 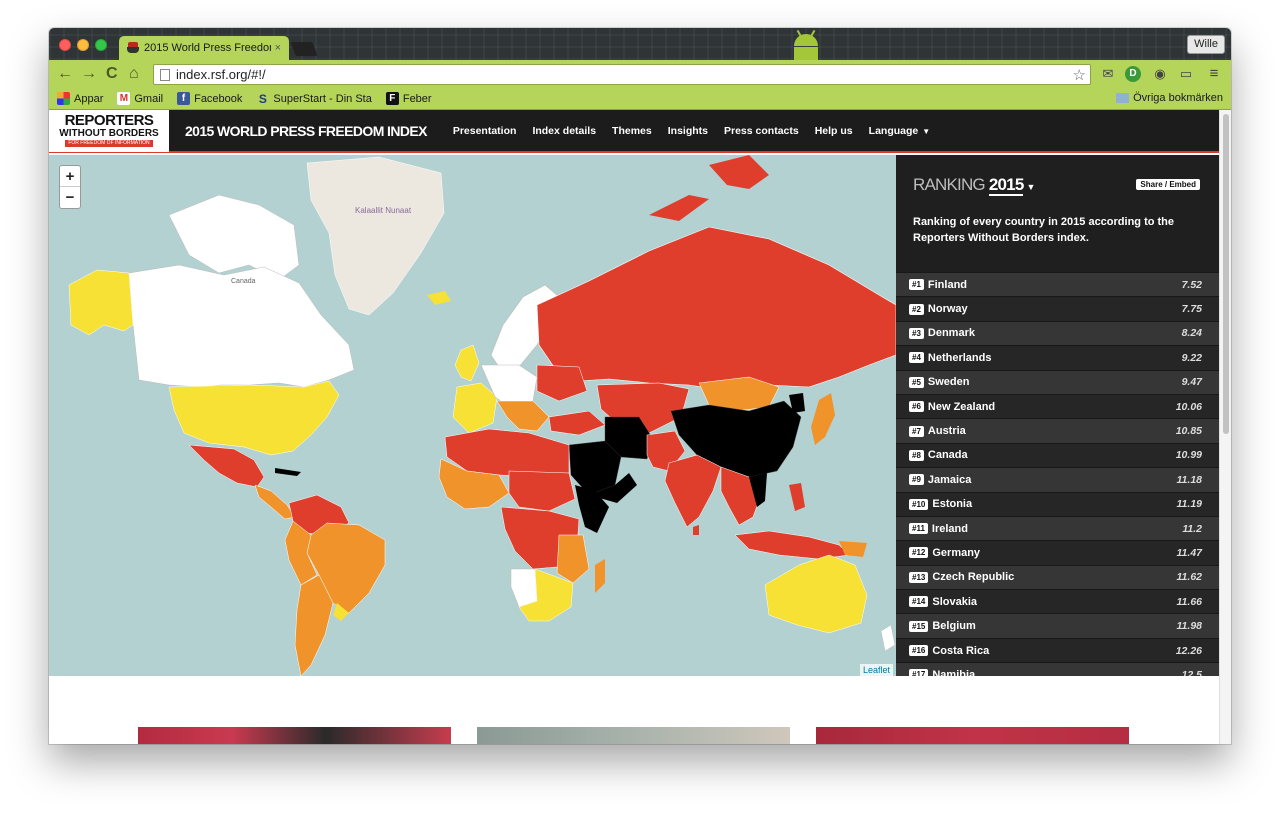 What do you see at coordinates (218, 98) in the screenshot?
I see `bookmark-label: Facebook` at bounding box center [218, 98].